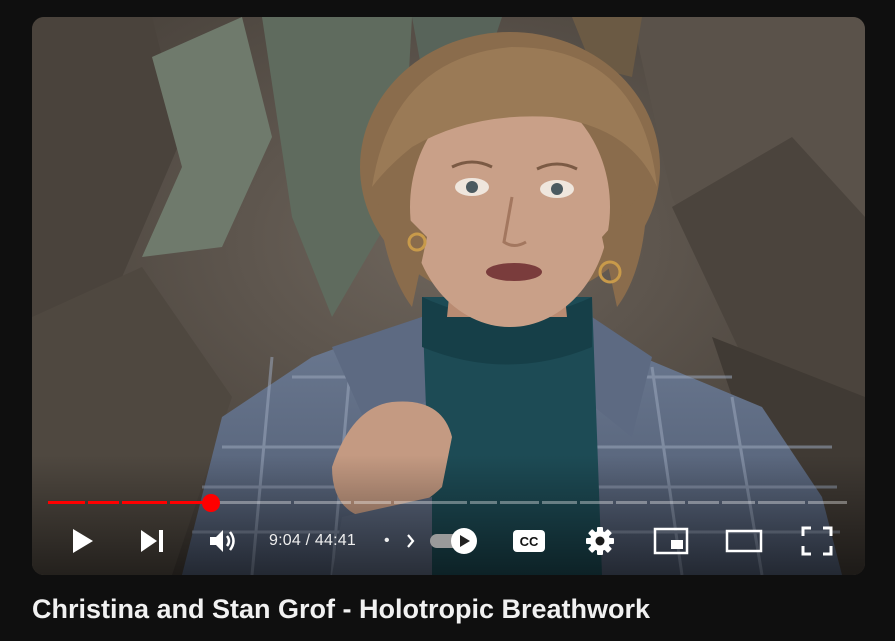  What do you see at coordinates (285, 540) in the screenshot?
I see `current-time: 9:04` at bounding box center [285, 540].